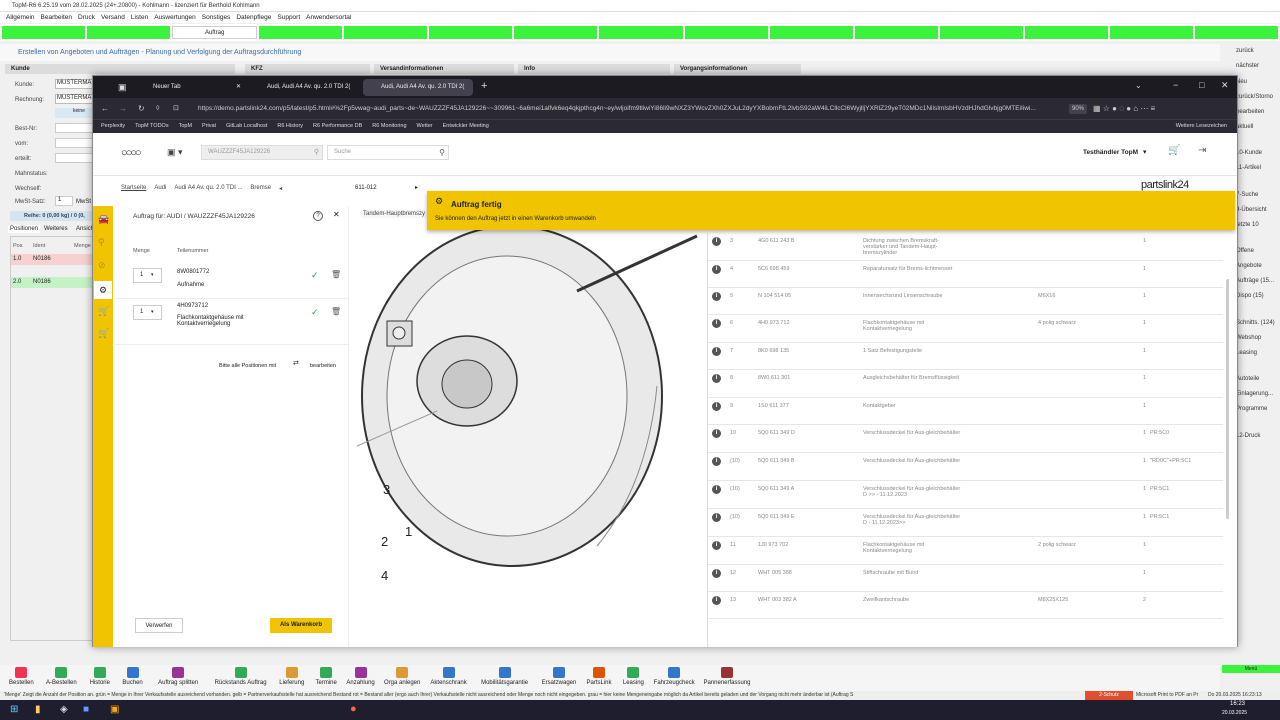 Image resolution: width=1280 pixels, height=720 pixels. Describe the element at coordinates (159, 625) in the screenshot. I see `discard-button: Verwerfen` at that location.